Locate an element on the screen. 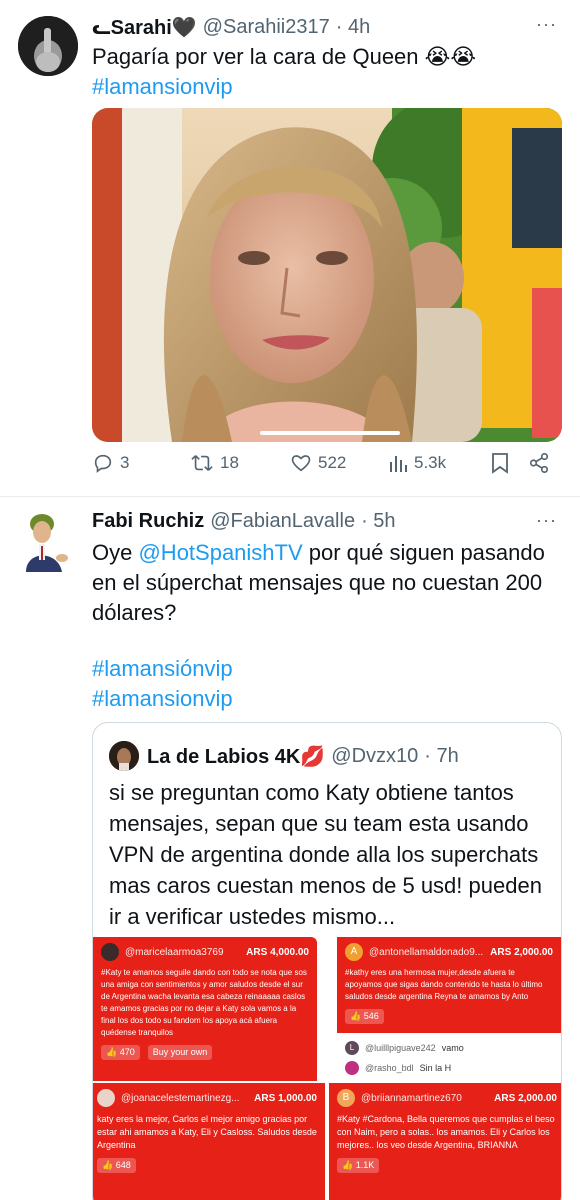 This screenshot has height=1200, width=580. views-count: 5.3k is located at coordinates (430, 462).